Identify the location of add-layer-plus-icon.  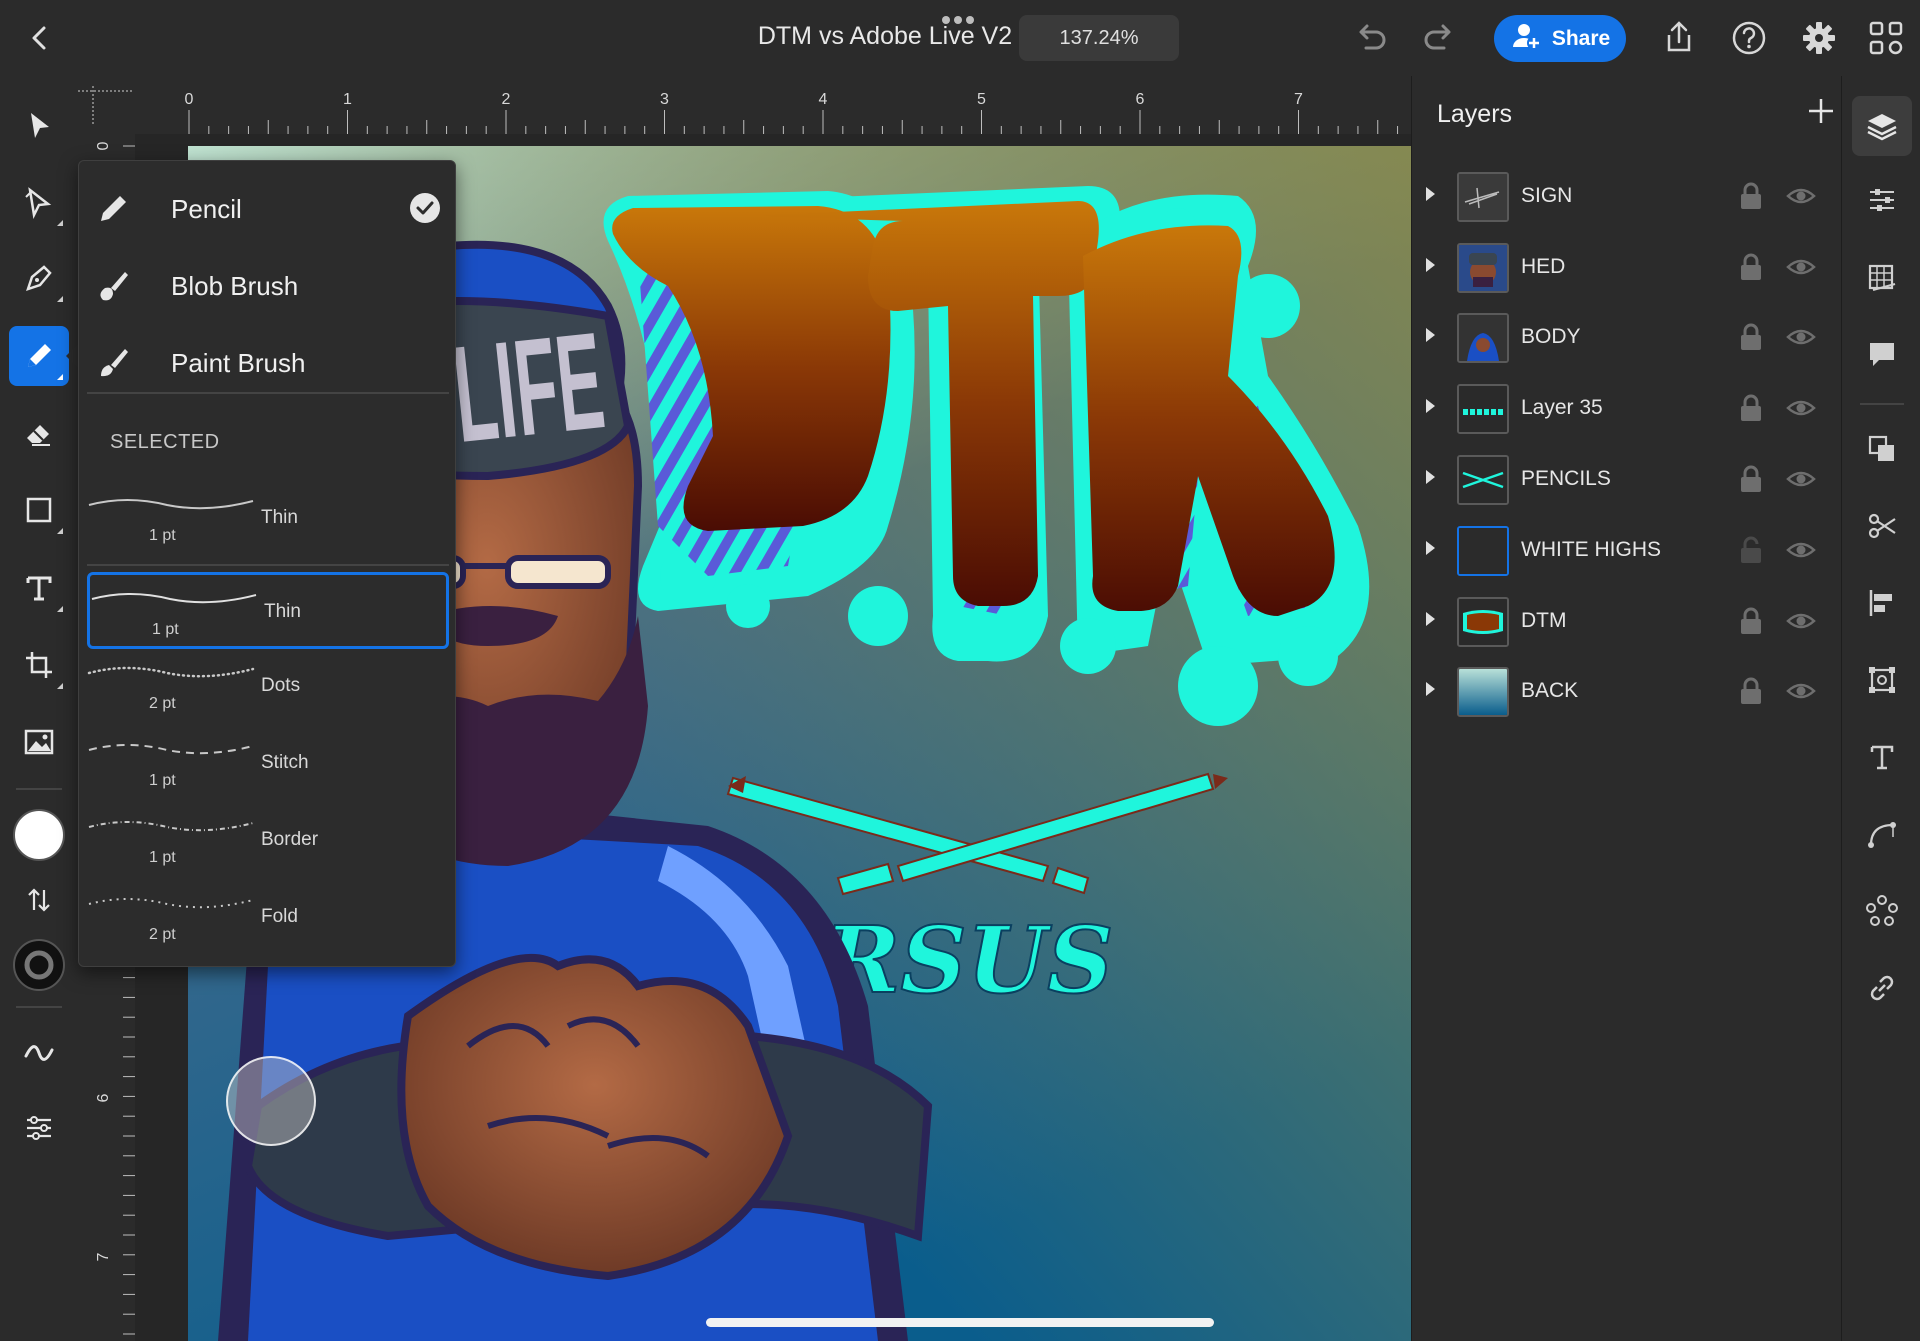
(1821, 111).